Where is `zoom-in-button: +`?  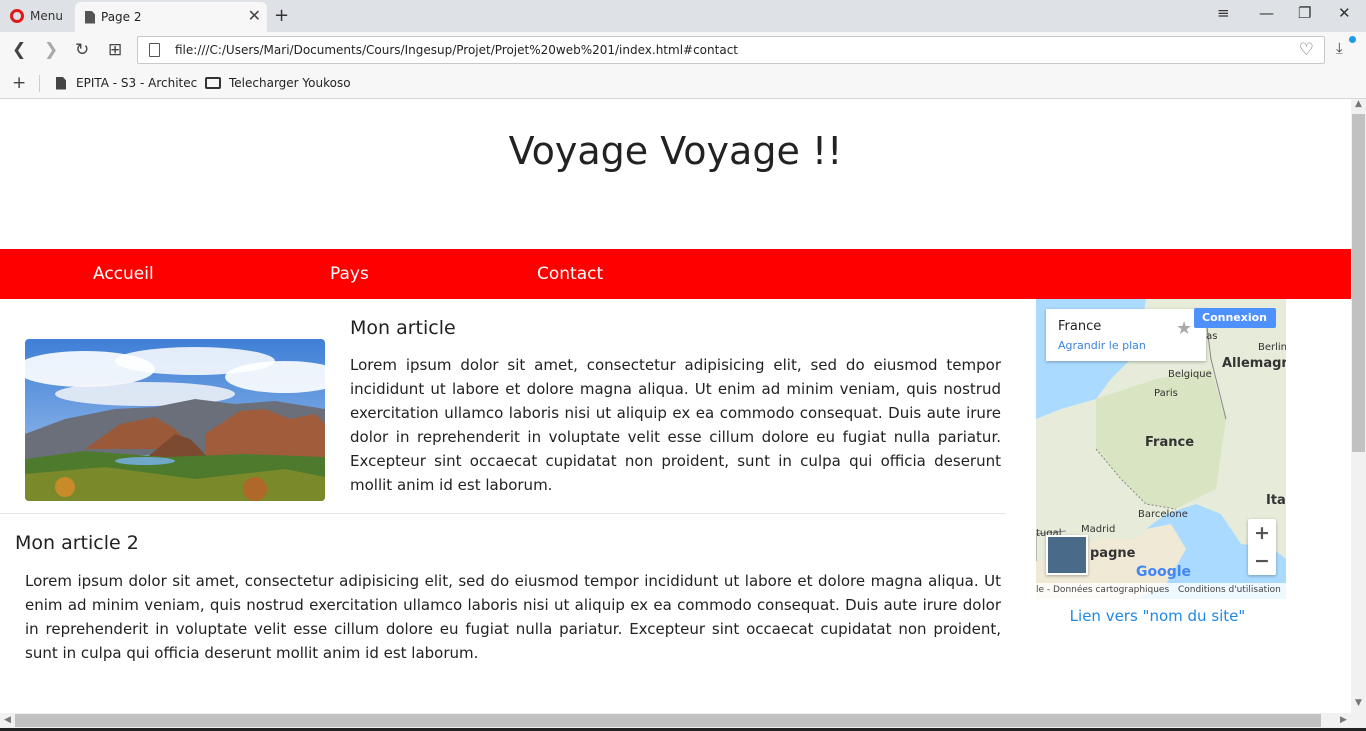
zoom-in-button: + is located at coordinates (1262, 533).